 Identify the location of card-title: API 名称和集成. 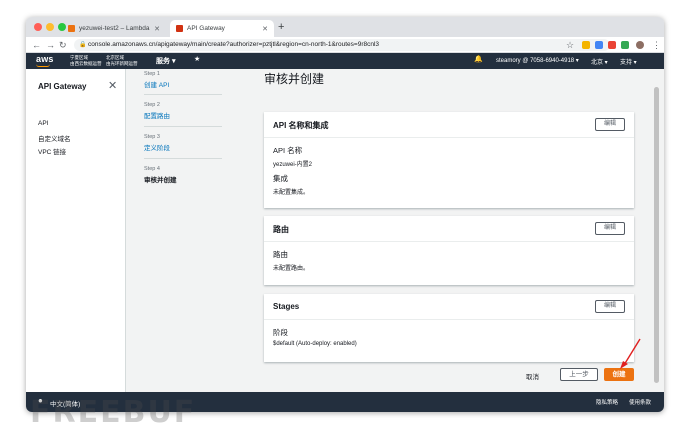
(301, 125).